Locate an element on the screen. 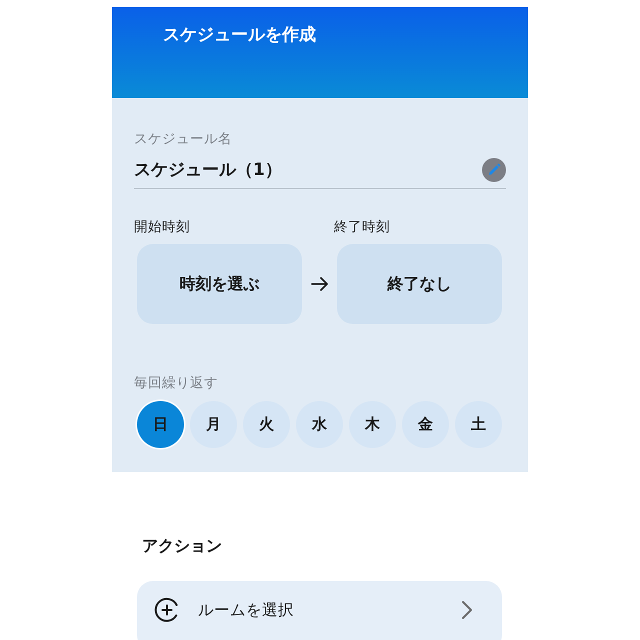 The width and height of the screenshot is (640, 640). day-toggle: 土 is located at coordinates (478, 424).